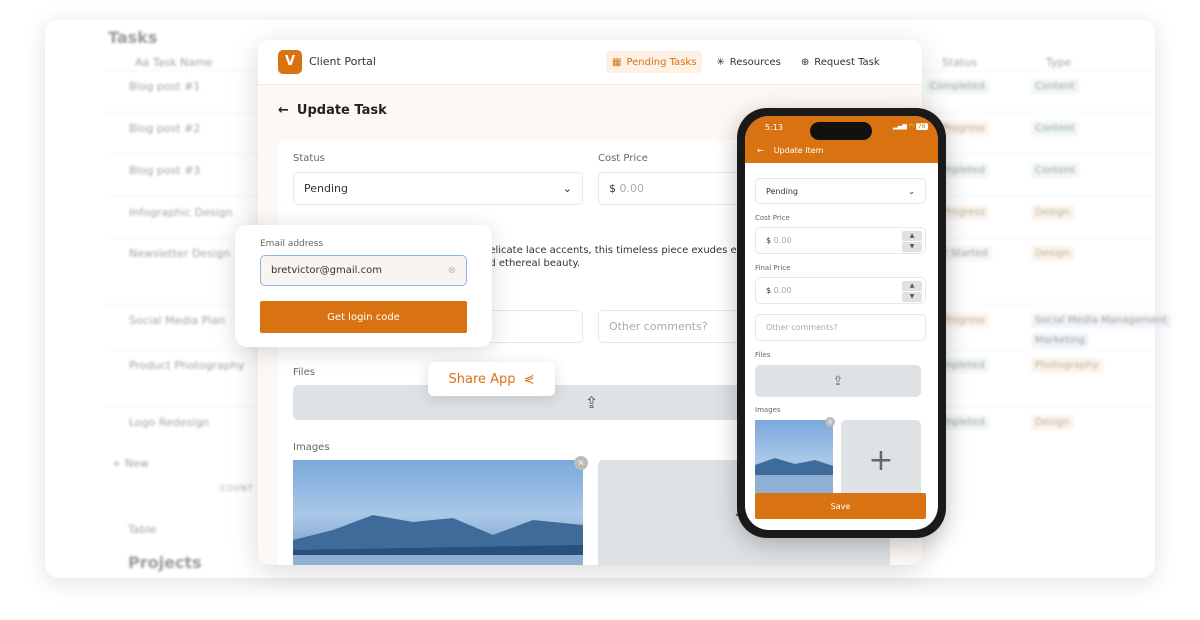 The image size is (1200, 620). I want to click on status-label: Status, so click(309, 158).